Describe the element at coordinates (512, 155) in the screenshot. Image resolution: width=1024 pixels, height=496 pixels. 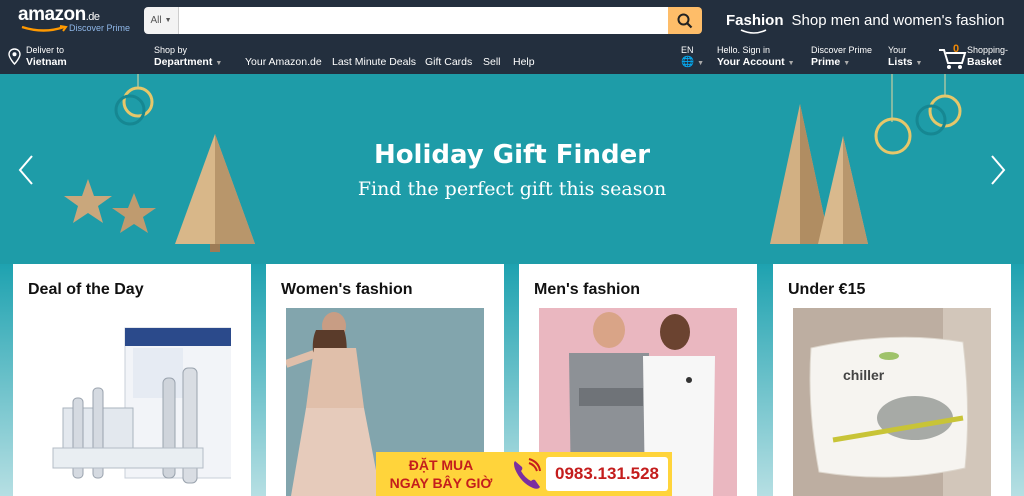
I see `hero-title: Holiday Gift Finder` at that location.